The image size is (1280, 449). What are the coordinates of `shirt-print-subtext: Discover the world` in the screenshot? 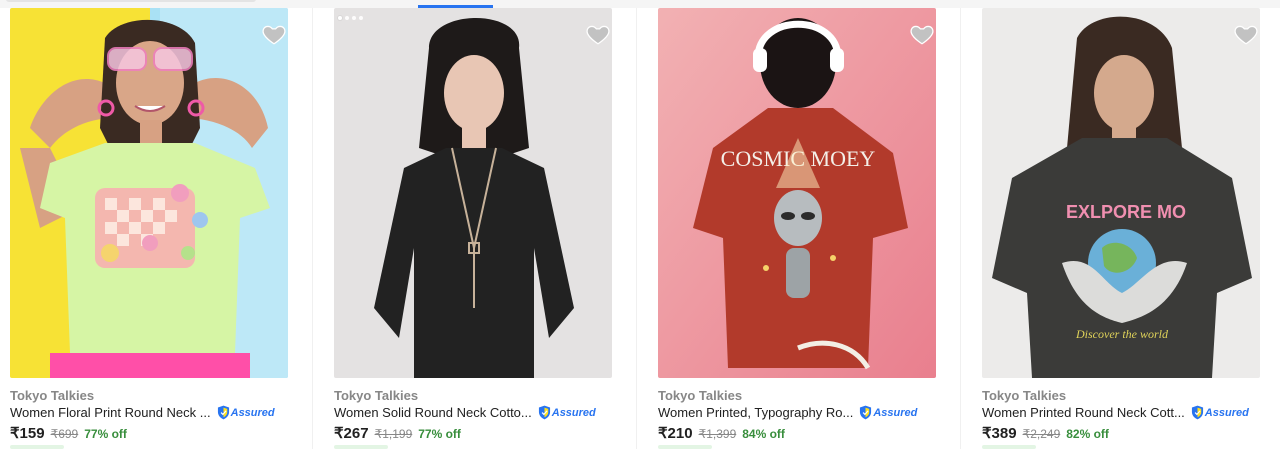 It's located at (1122, 334).